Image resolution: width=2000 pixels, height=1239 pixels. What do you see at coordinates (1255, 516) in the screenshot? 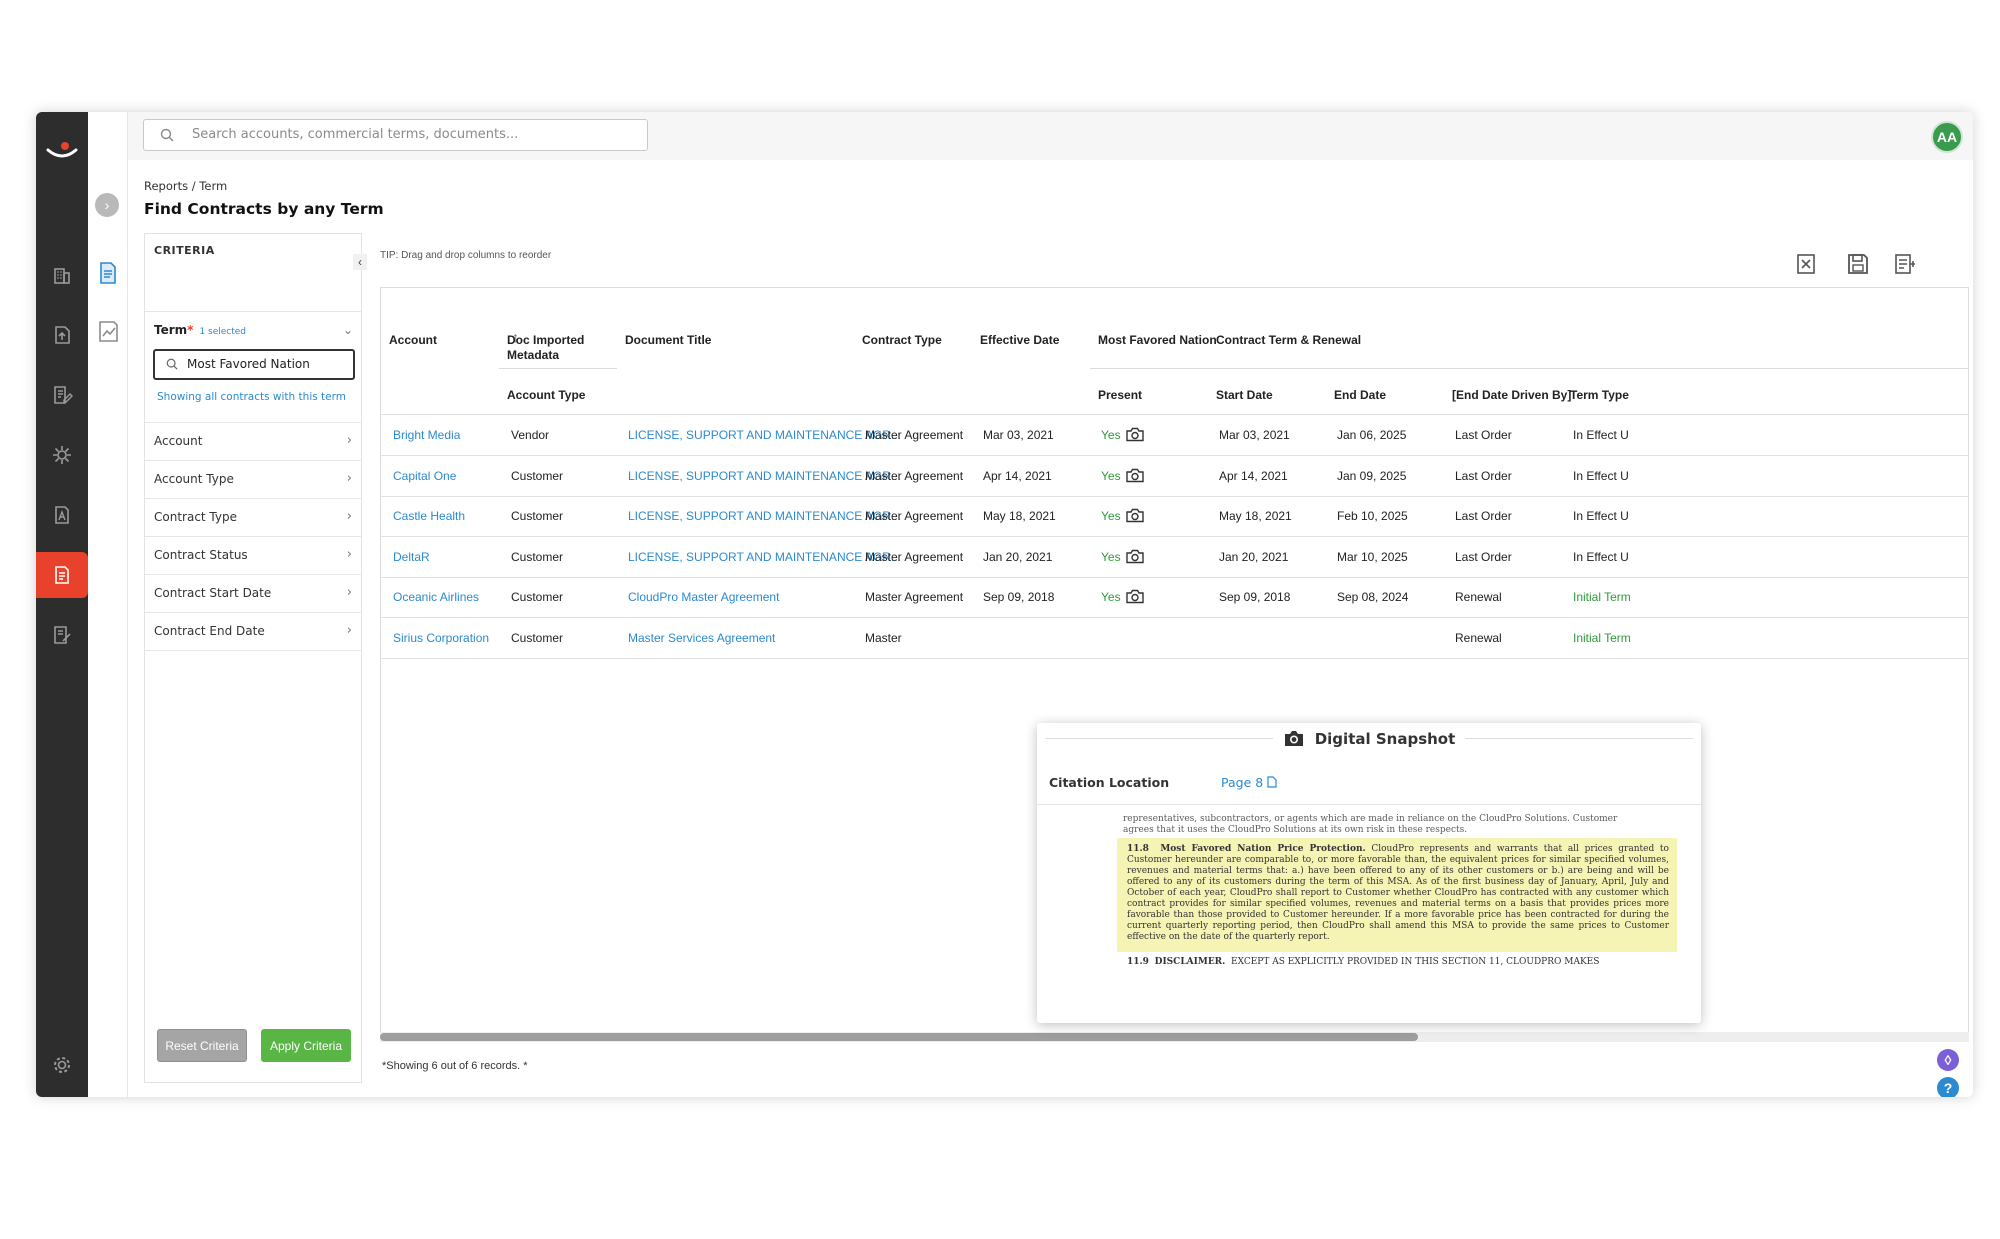
I see `cell-start: May 18, 2021` at bounding box center [1255, 516].